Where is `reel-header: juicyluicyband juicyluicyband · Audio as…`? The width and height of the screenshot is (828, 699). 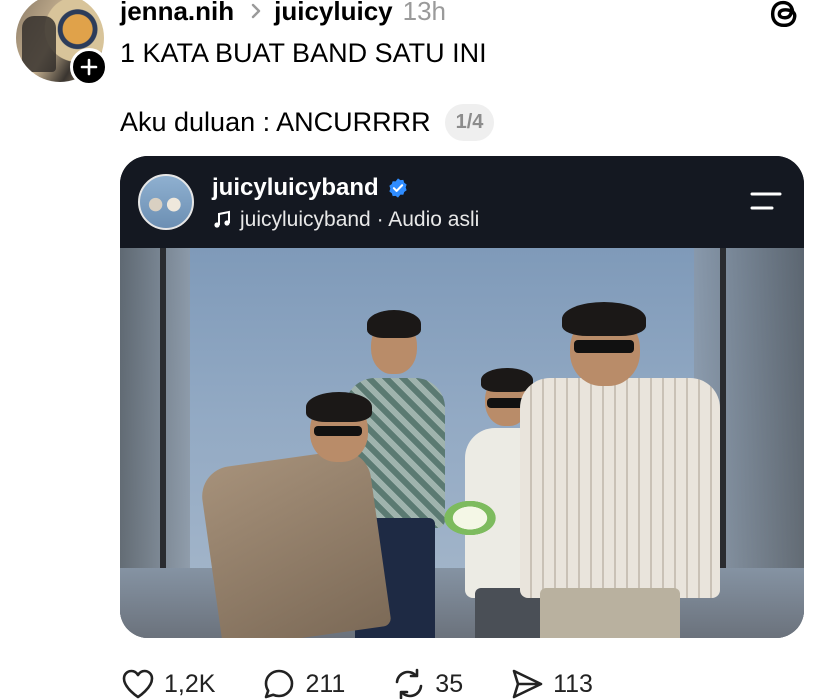
reel-header: juicyluicyband juicyluicyband · Audio as… is located at coordinates (462, 202).